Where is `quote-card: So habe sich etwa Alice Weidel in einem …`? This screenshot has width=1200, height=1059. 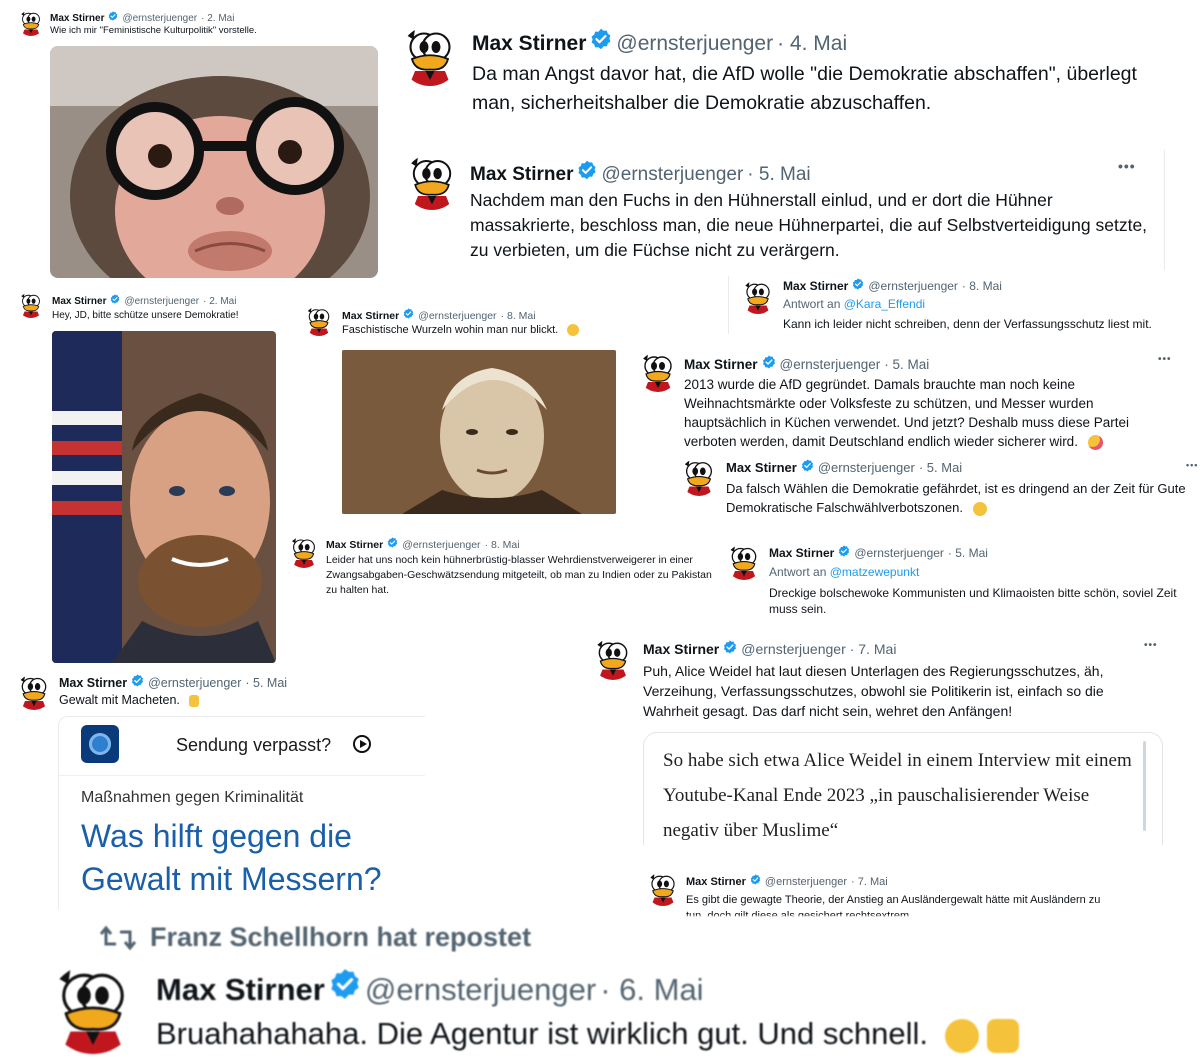 quote-card: So habe sich etwa Alice Weidel in einem … is located at coordinates (903, 788).